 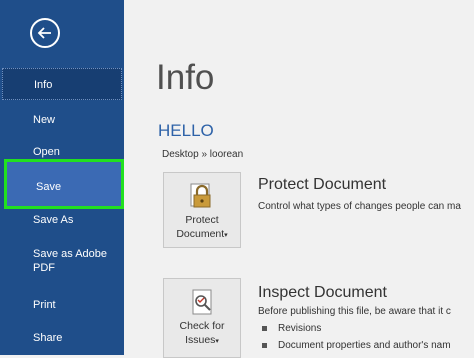 I want to click on document-name: HELLO, so click(x=186, y=130).